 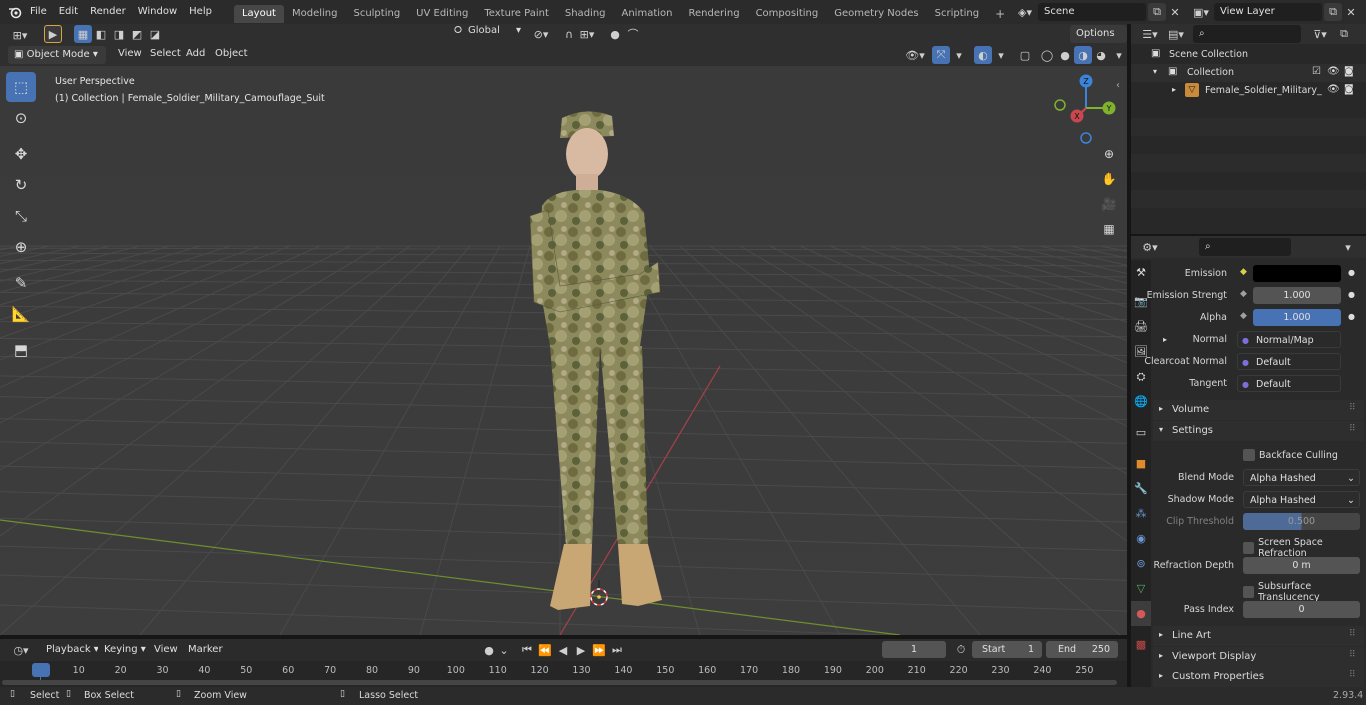 What do you see at coordinates (38, 12) in the screenshot?
I see `menu-file: File` at bounding box center [38, 12].